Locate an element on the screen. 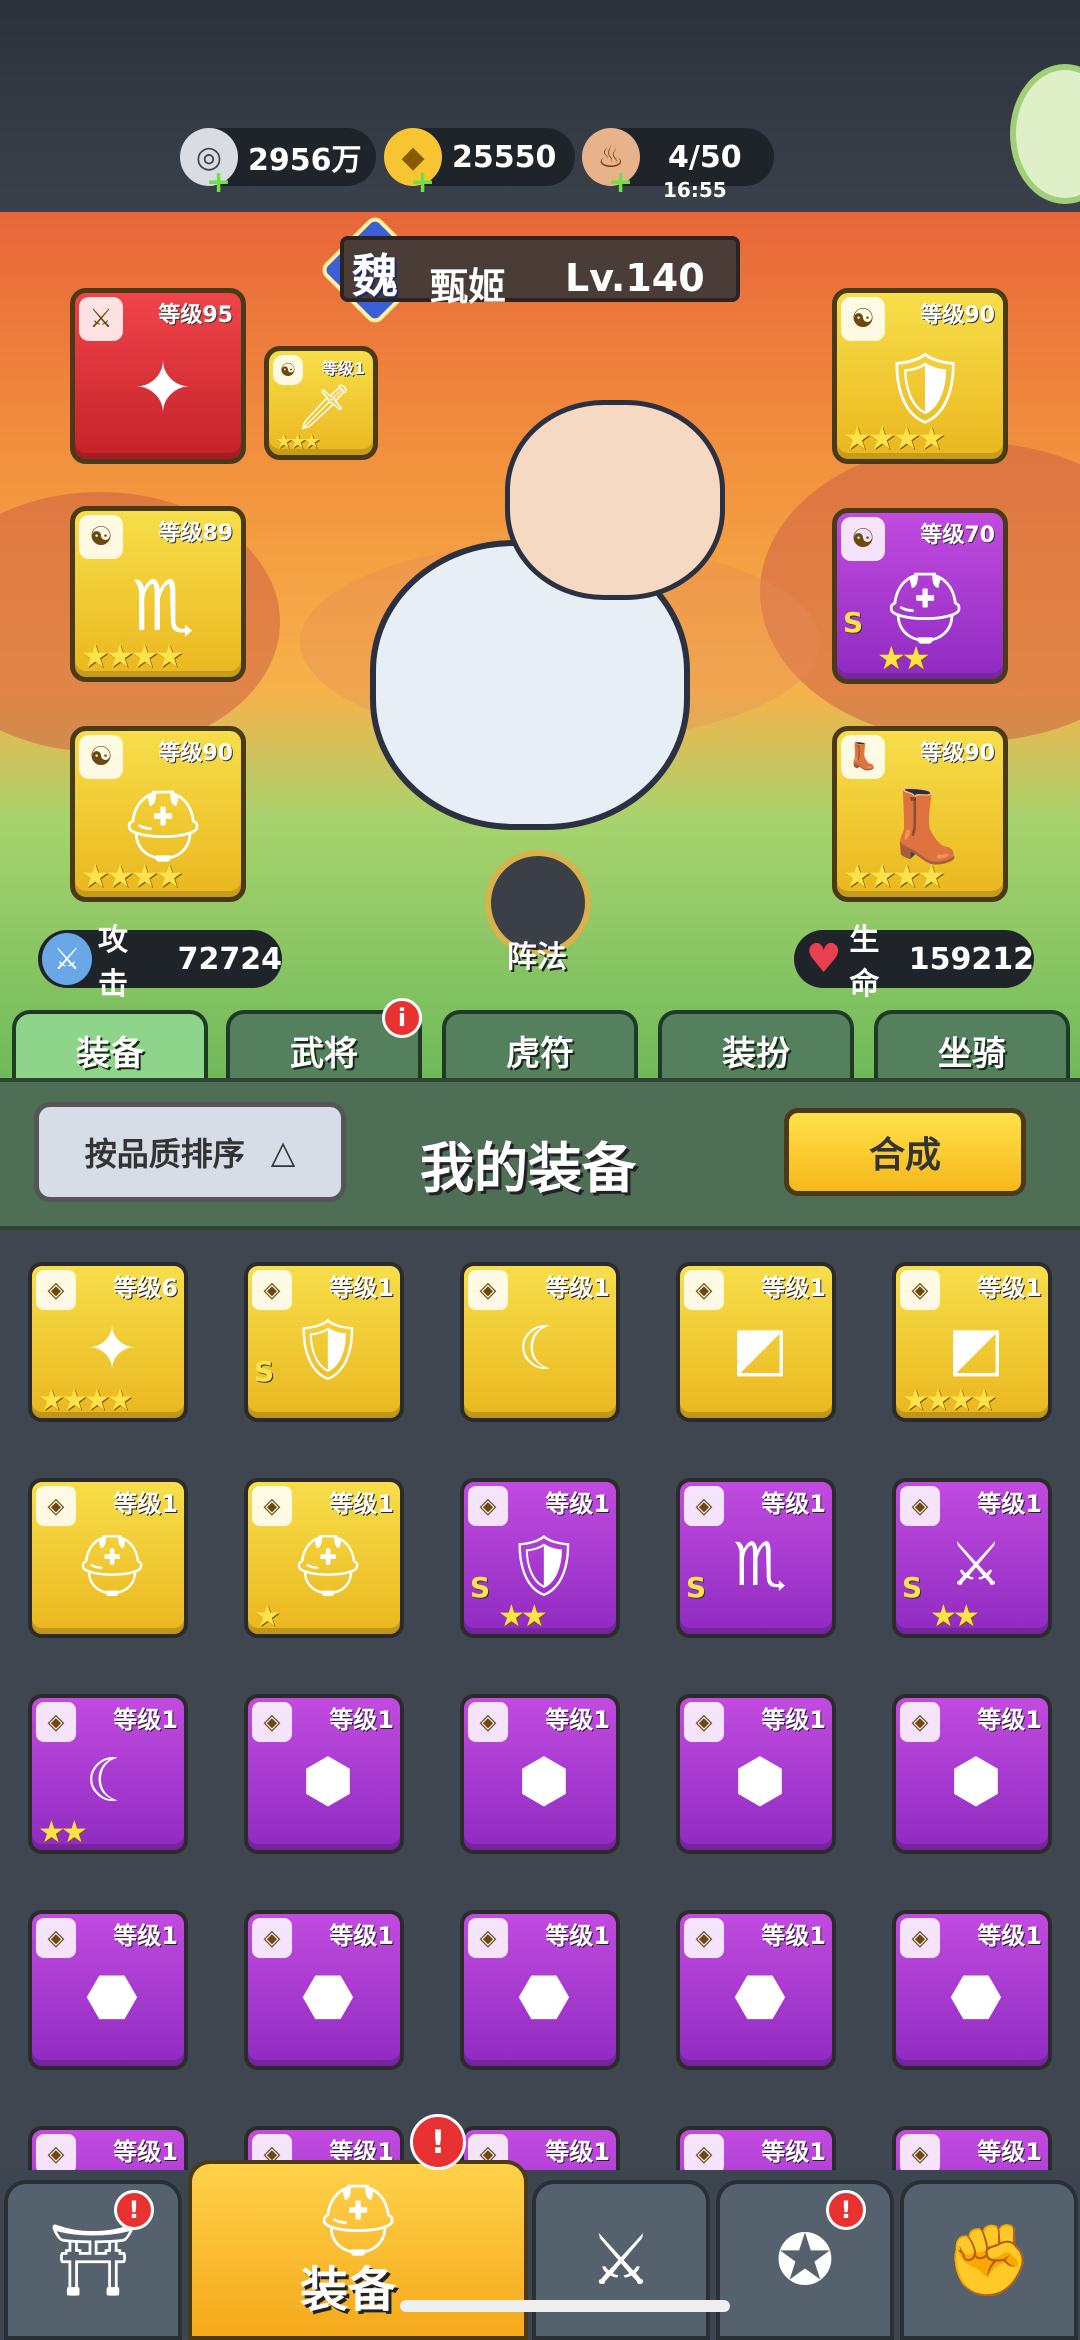  inventory-item: ◈ 等级1 ◩ ★★★★ is located at coordinates (972, 1342).